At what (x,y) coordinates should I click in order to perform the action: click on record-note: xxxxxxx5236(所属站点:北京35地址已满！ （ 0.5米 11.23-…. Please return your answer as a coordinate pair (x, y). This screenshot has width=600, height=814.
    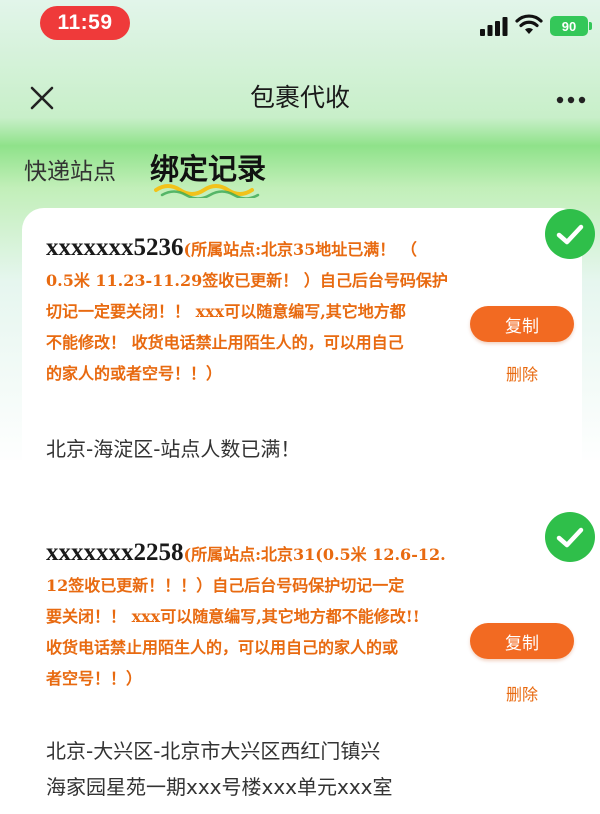
    Looking at the image, I should click on (256, 310).